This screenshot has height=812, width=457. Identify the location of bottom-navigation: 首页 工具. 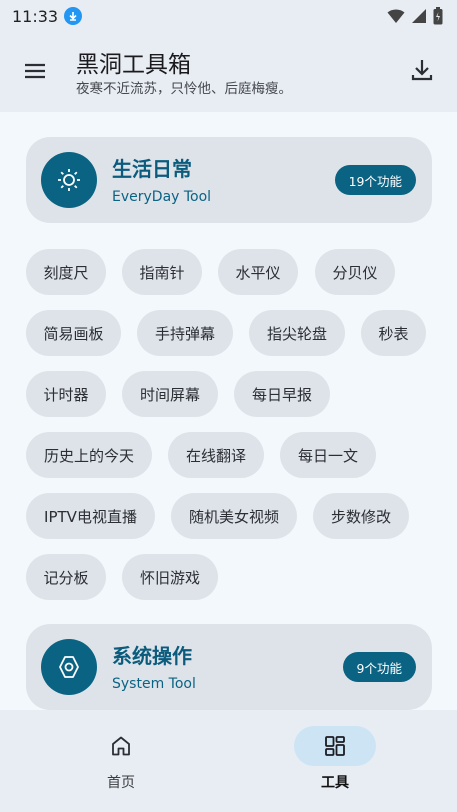
(228, 761).